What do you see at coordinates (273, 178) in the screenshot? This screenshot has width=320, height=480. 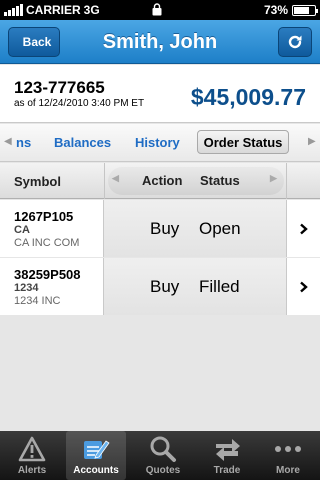 I see `column-right-icon: ▶` at bounding box center [273, 178].